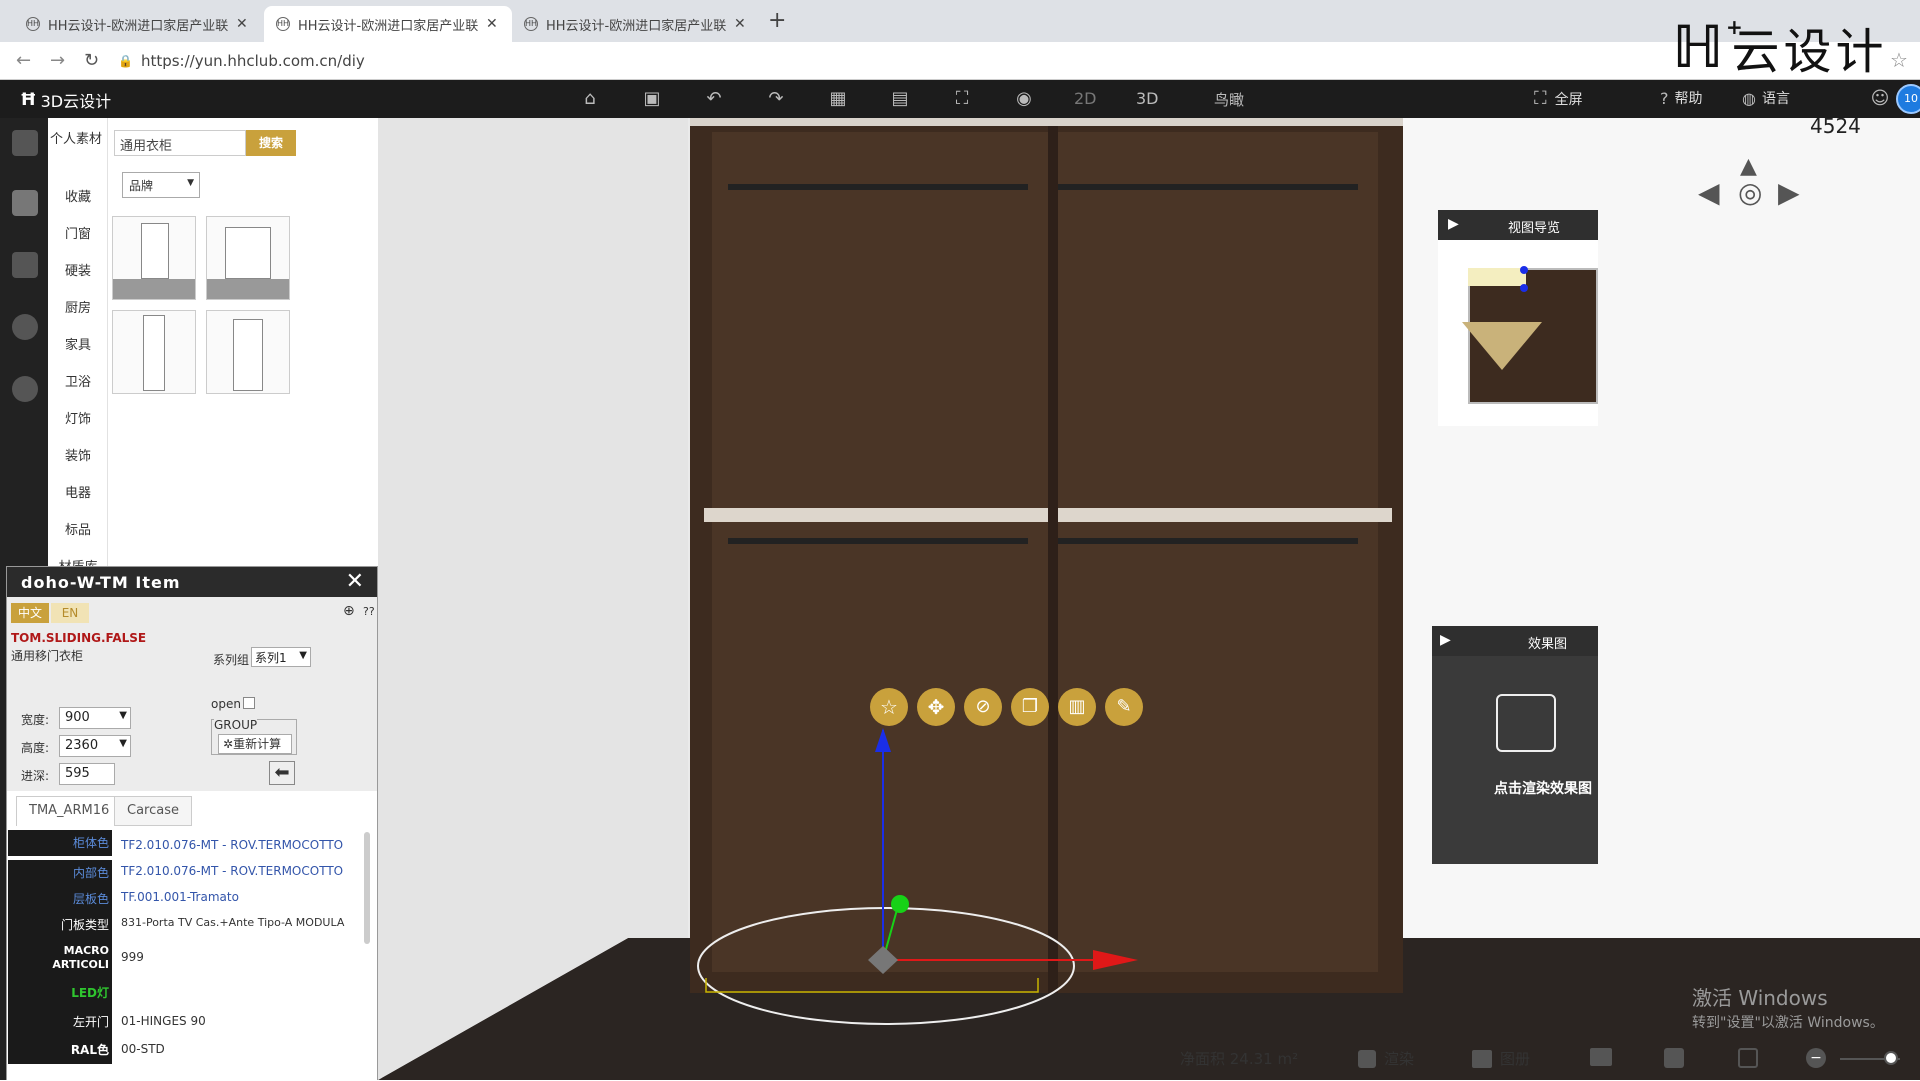 The height and width of the screenshot is (1081, 1920). Describe the element at coordinates (1816, 1058) in the screenshot. I see `zoom-out-icon: −` at that location.